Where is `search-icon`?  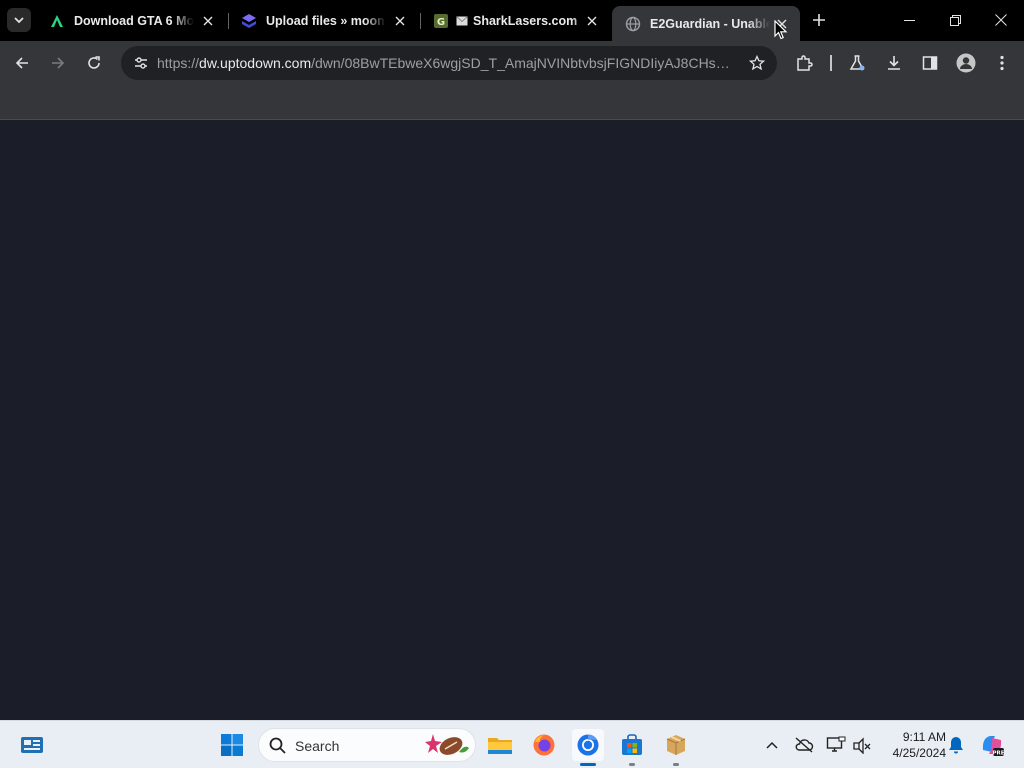 search-icon is located at coordinates (277, 745).